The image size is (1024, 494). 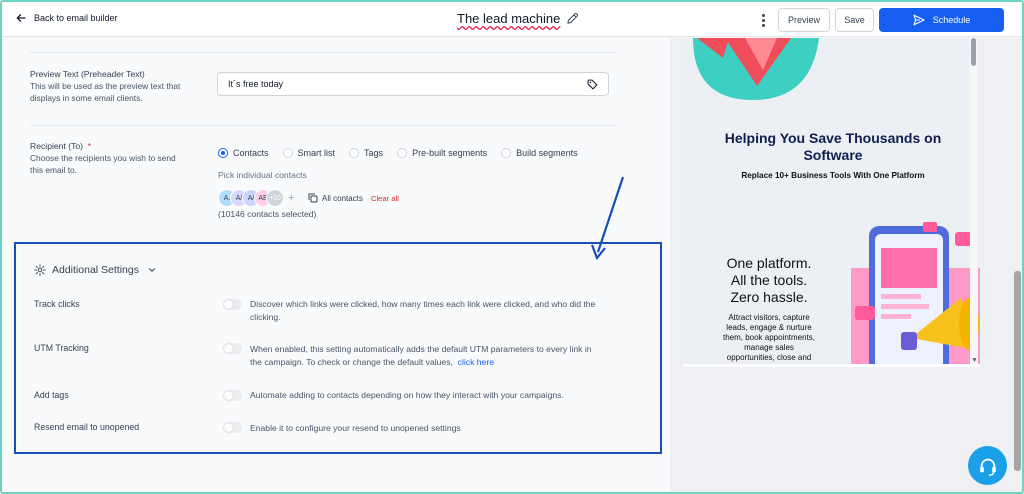 I want to click on body-line: them, book appointments,, so click(x=769, y=337).